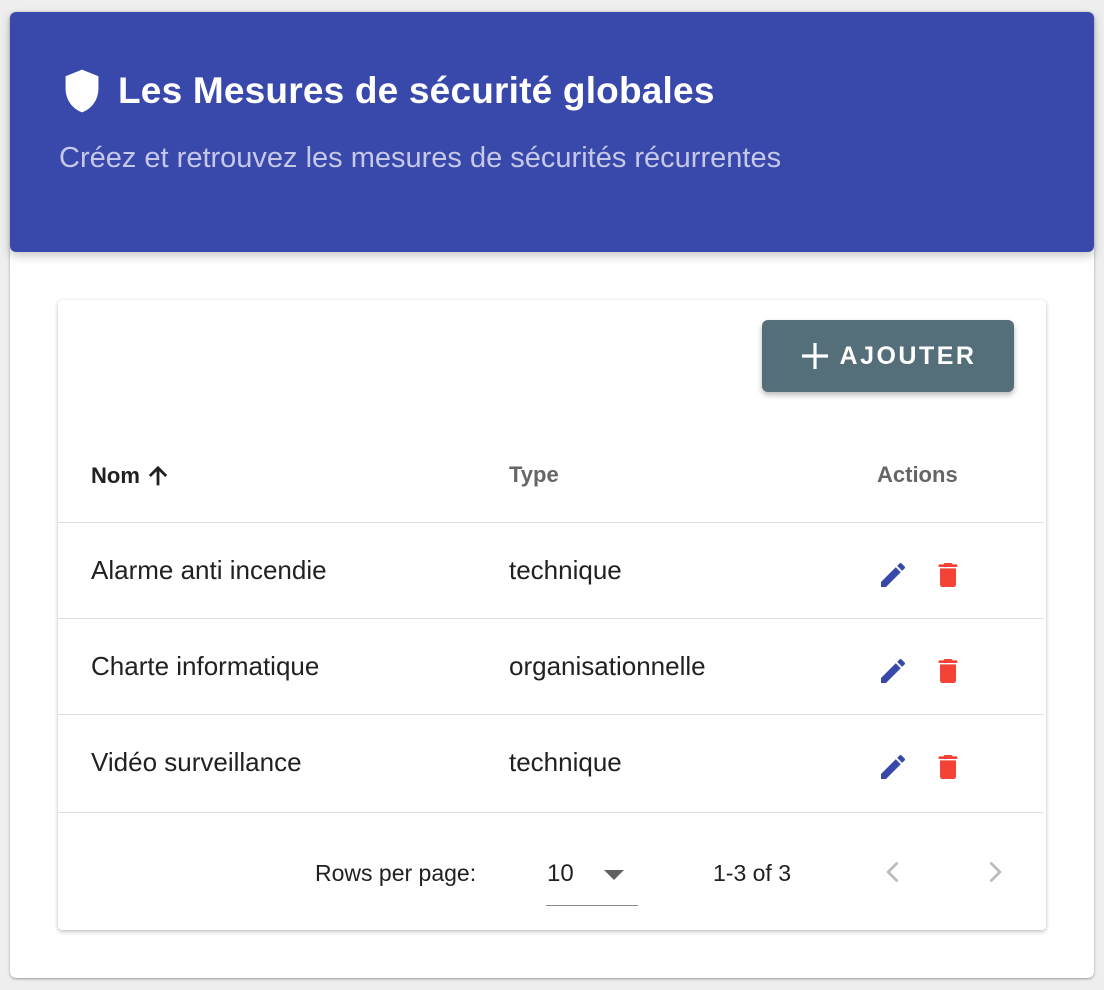 This screenshot has width=1104, height=990. What do you see at coordinates (908, 355) in the screenshot?
I see `add-button-label: AJOUTER` at bounding box center [908, 355].